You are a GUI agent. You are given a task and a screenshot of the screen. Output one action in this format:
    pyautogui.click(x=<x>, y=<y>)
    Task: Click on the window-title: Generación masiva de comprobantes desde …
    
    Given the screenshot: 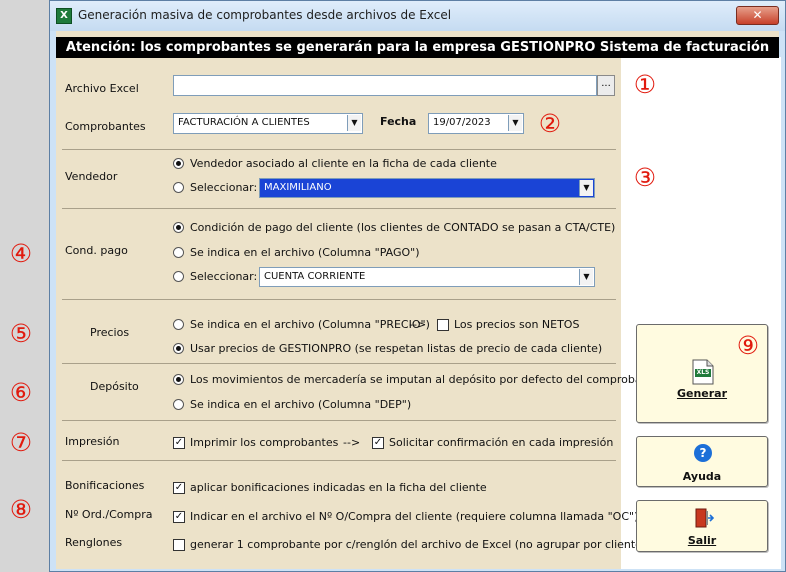 What is the action you would take?
    pyautogui.click(x=265, y=15)
    